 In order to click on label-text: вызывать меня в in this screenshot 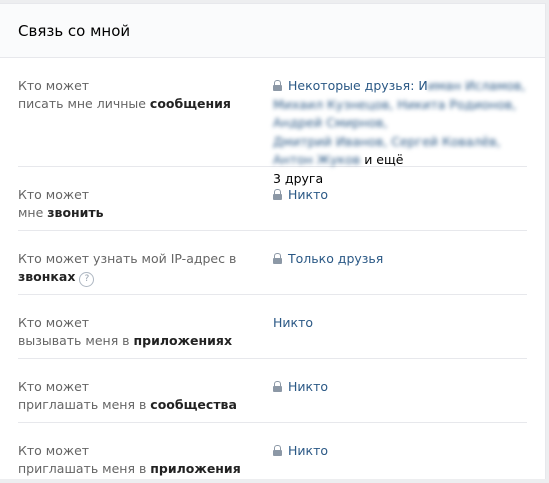, I will do `click(76, 340)`.